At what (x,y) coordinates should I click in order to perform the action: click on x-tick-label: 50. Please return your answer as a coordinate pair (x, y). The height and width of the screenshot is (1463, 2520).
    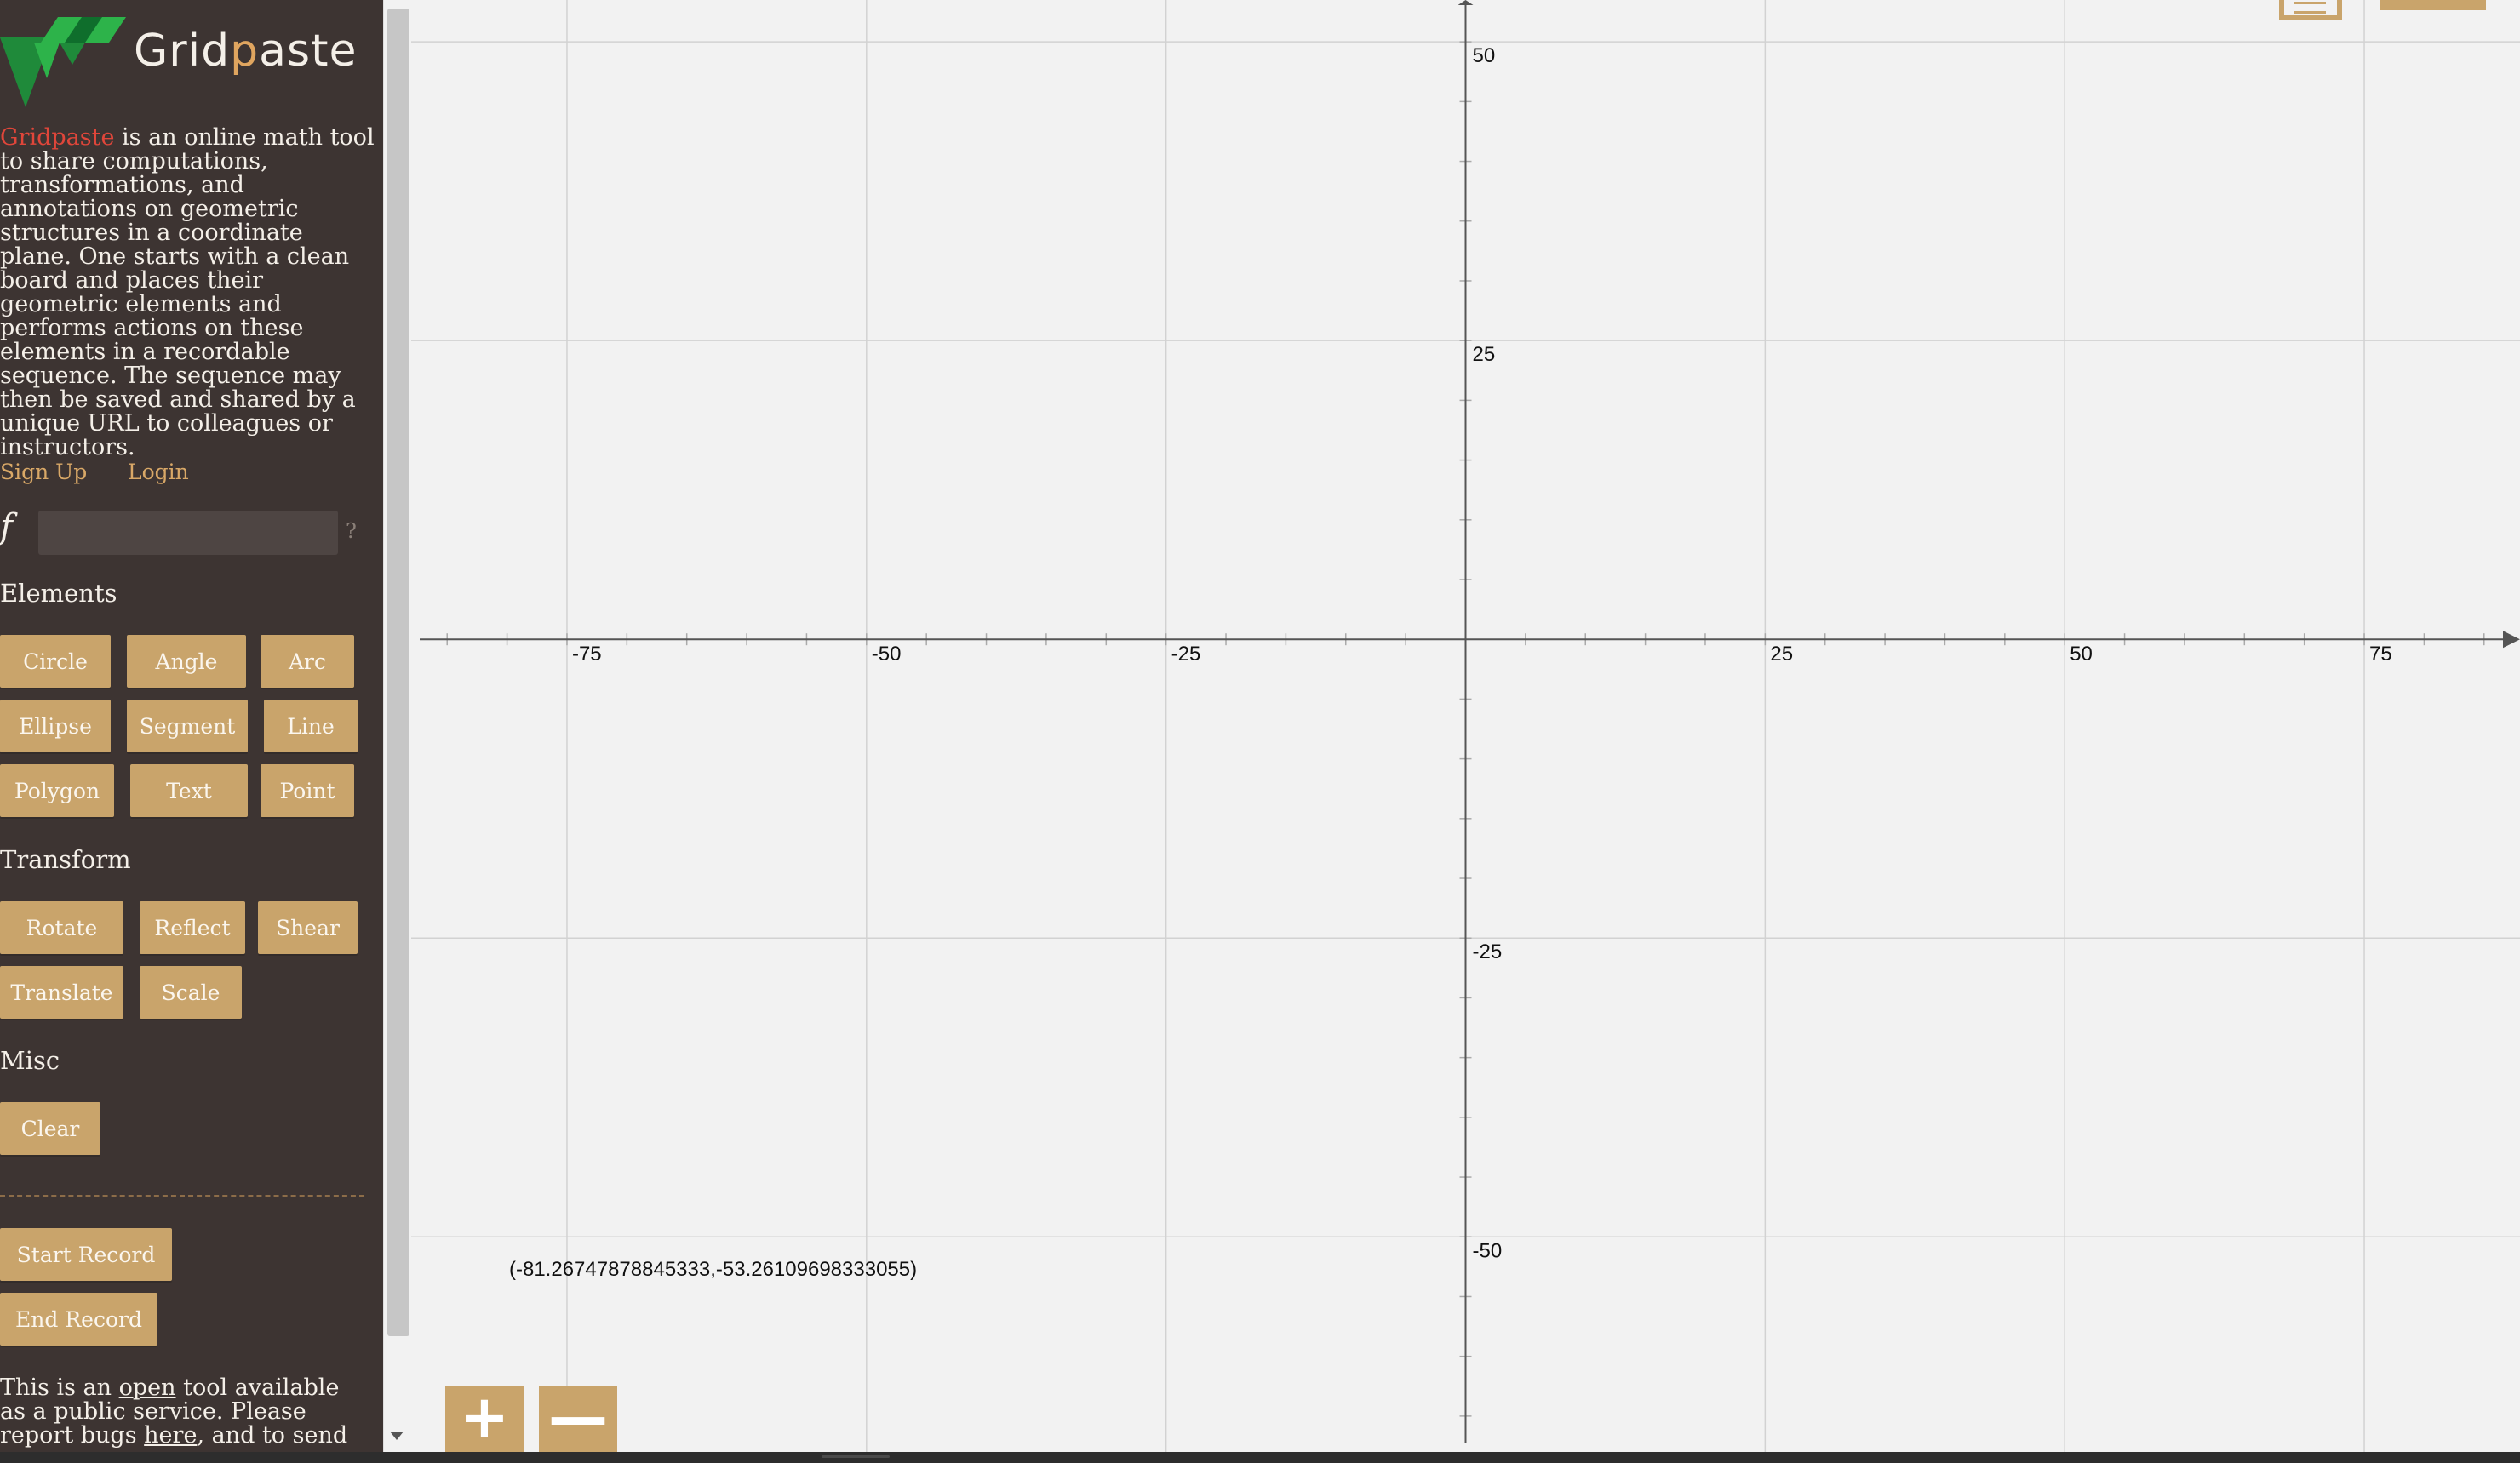
    Looking at the image, I should click on (2081, 654).